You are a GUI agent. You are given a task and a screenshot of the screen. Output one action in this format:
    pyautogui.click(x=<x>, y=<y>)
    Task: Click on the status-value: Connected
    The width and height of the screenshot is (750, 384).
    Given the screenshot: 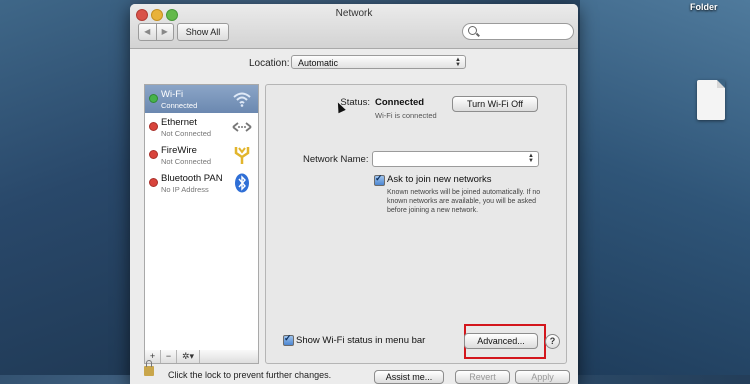 What is the action you would take?
    pyautogui.click(x=400, y=102)
    